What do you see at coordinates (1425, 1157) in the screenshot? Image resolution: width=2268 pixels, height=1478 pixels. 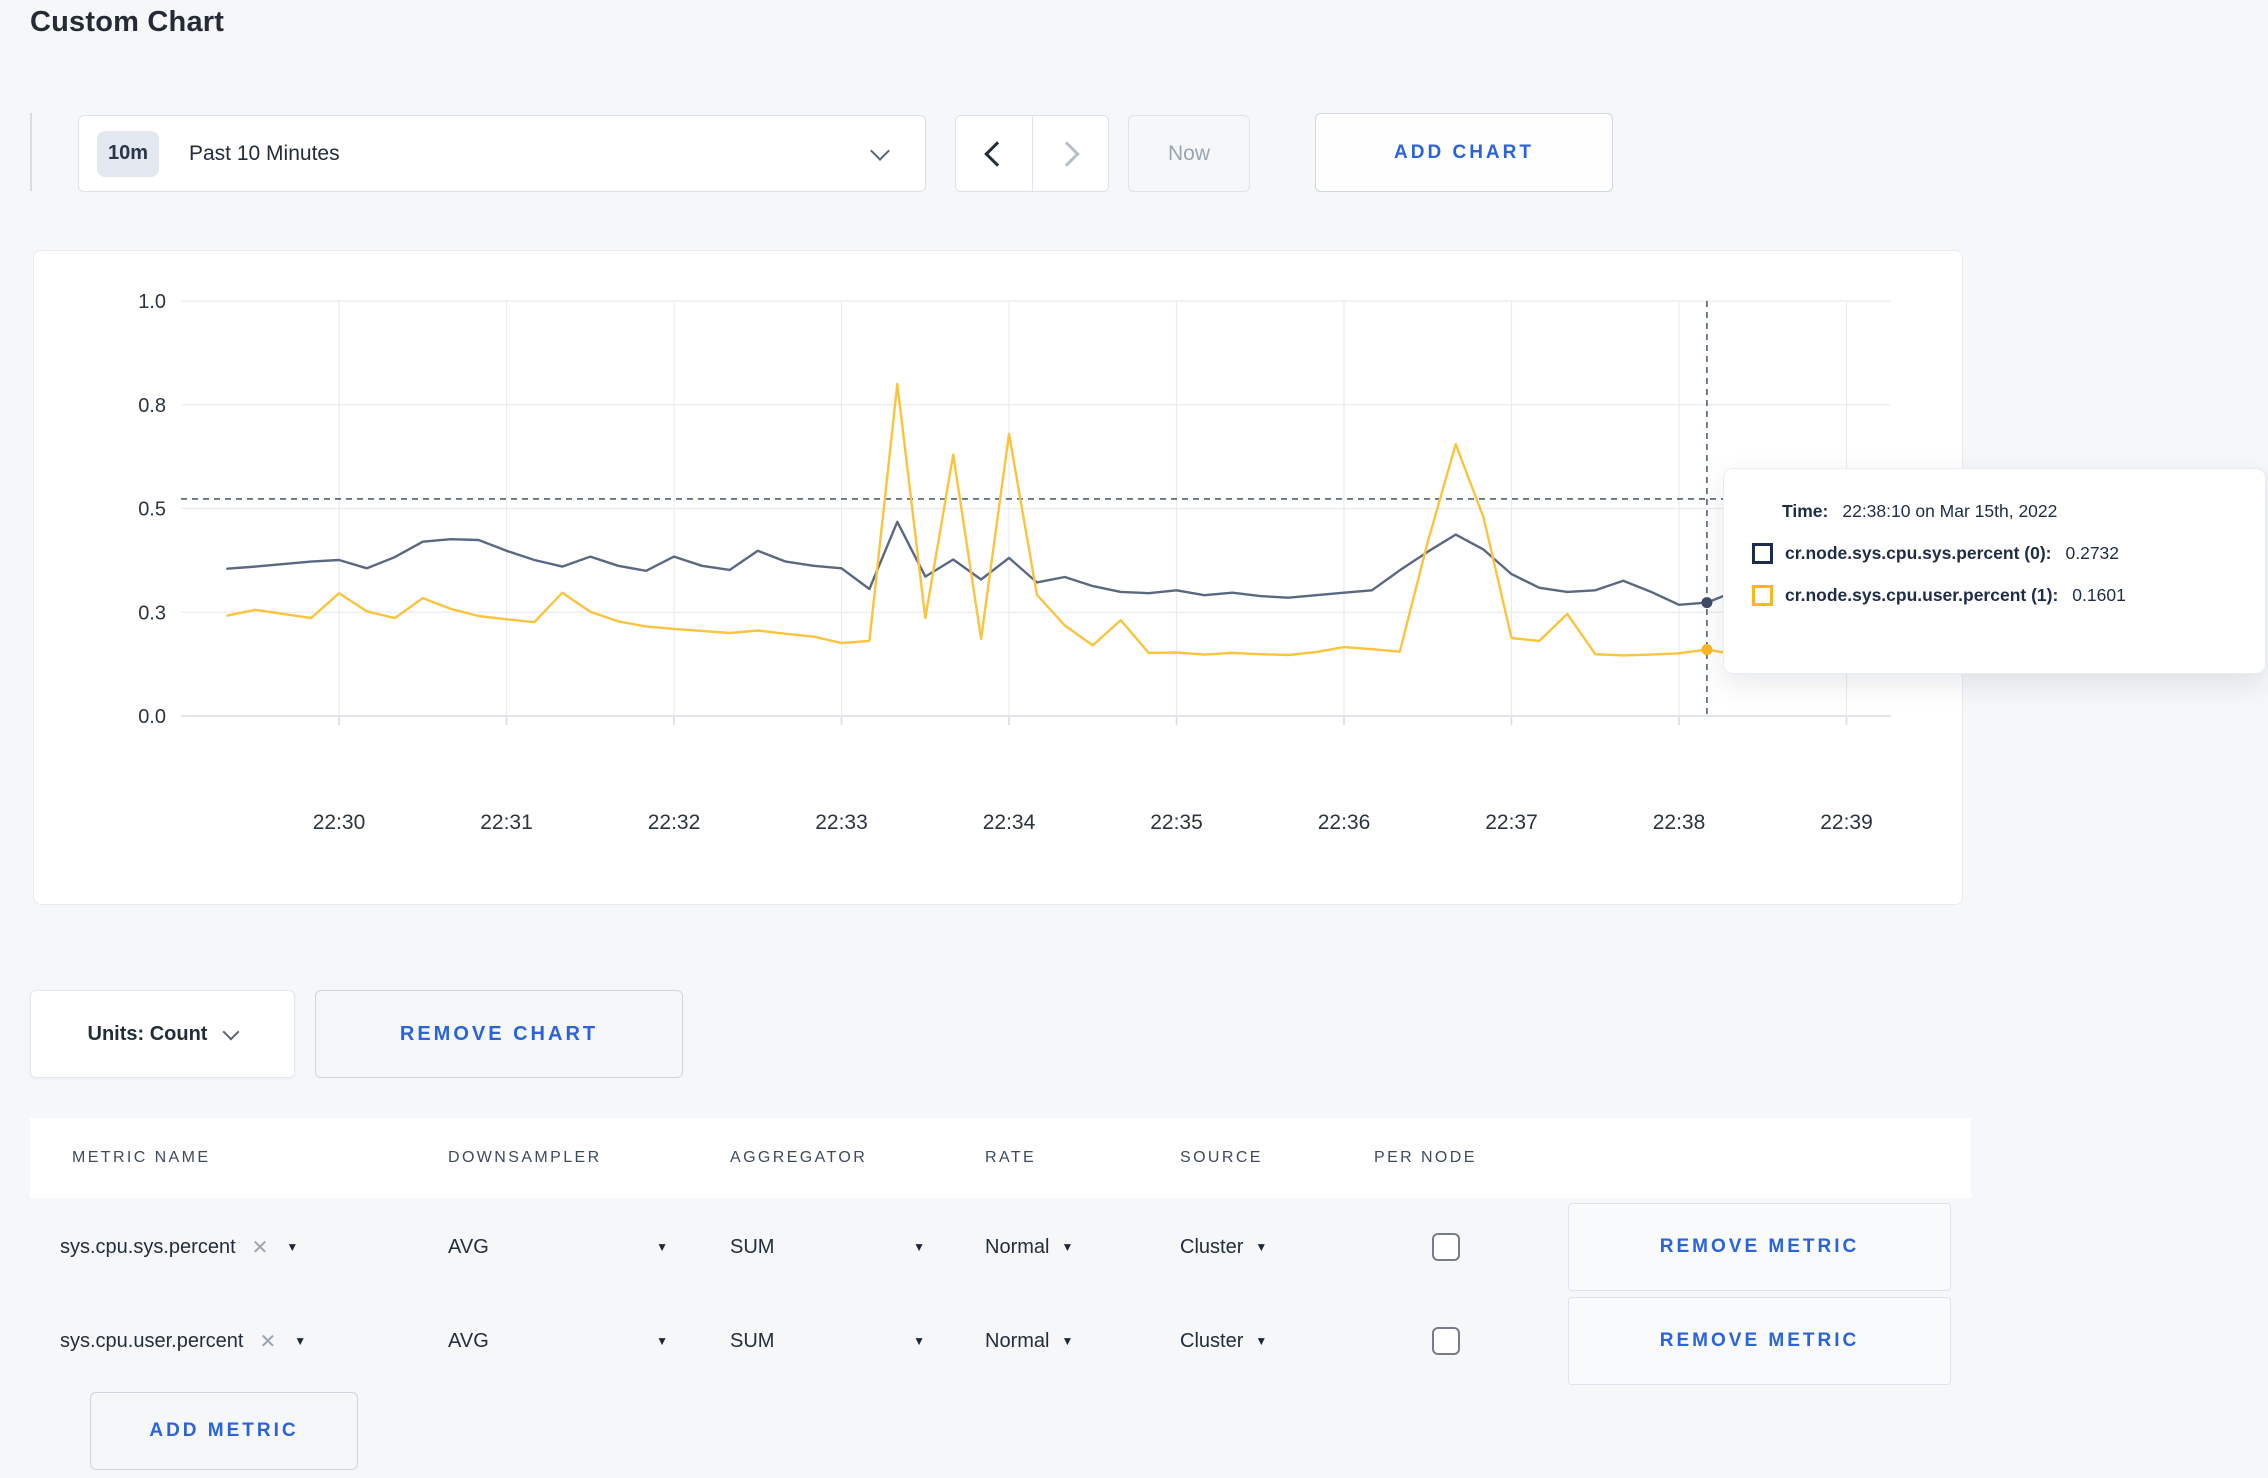 I see `col-per-node: PER NODE` at bounding box center [1425, 1157].